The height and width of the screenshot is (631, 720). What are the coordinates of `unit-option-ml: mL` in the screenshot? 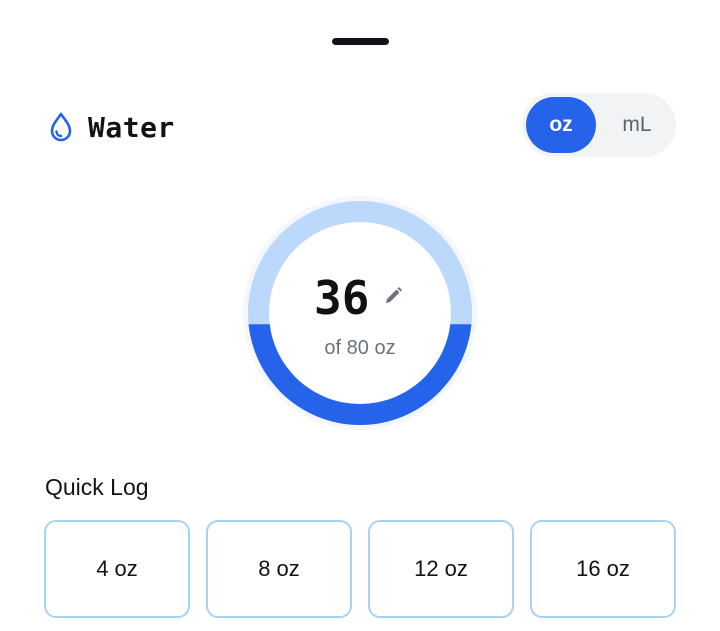 It's located at (637, 125).